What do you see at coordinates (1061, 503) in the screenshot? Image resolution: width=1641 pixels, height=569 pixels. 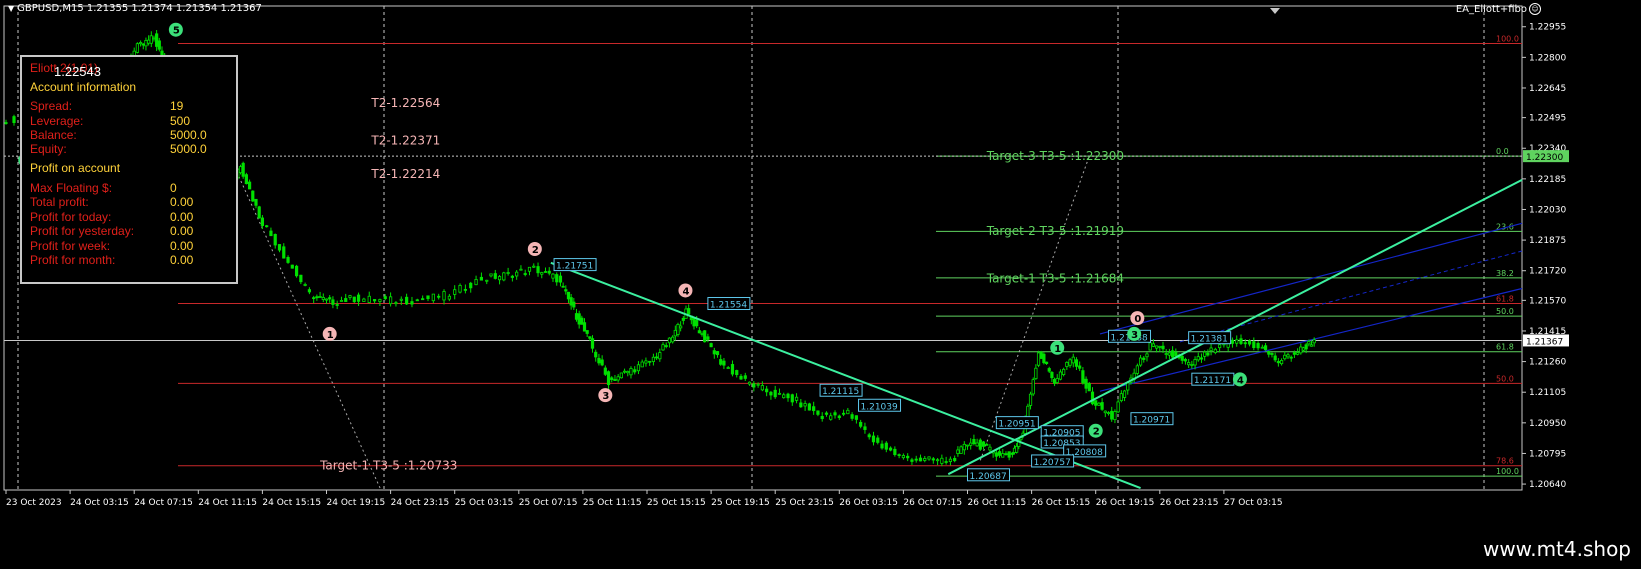 I see `x-tick-label-16: 26 Oct 15:15` at bounding box center [1061, 503].